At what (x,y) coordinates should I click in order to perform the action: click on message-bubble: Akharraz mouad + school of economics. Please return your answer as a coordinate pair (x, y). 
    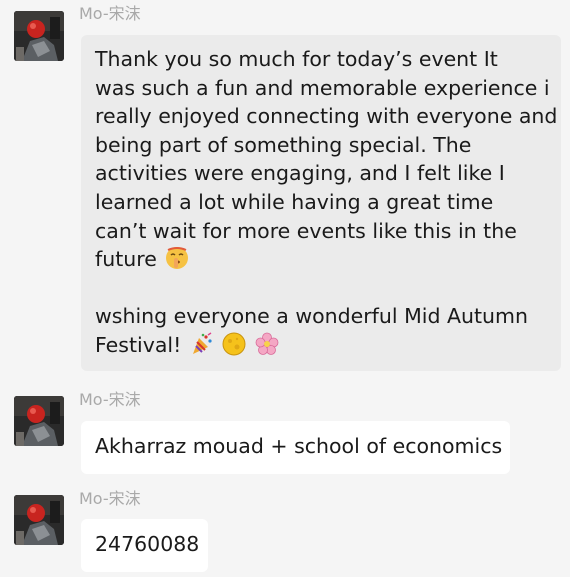
    Looking at the image, I should click on (295, 447).